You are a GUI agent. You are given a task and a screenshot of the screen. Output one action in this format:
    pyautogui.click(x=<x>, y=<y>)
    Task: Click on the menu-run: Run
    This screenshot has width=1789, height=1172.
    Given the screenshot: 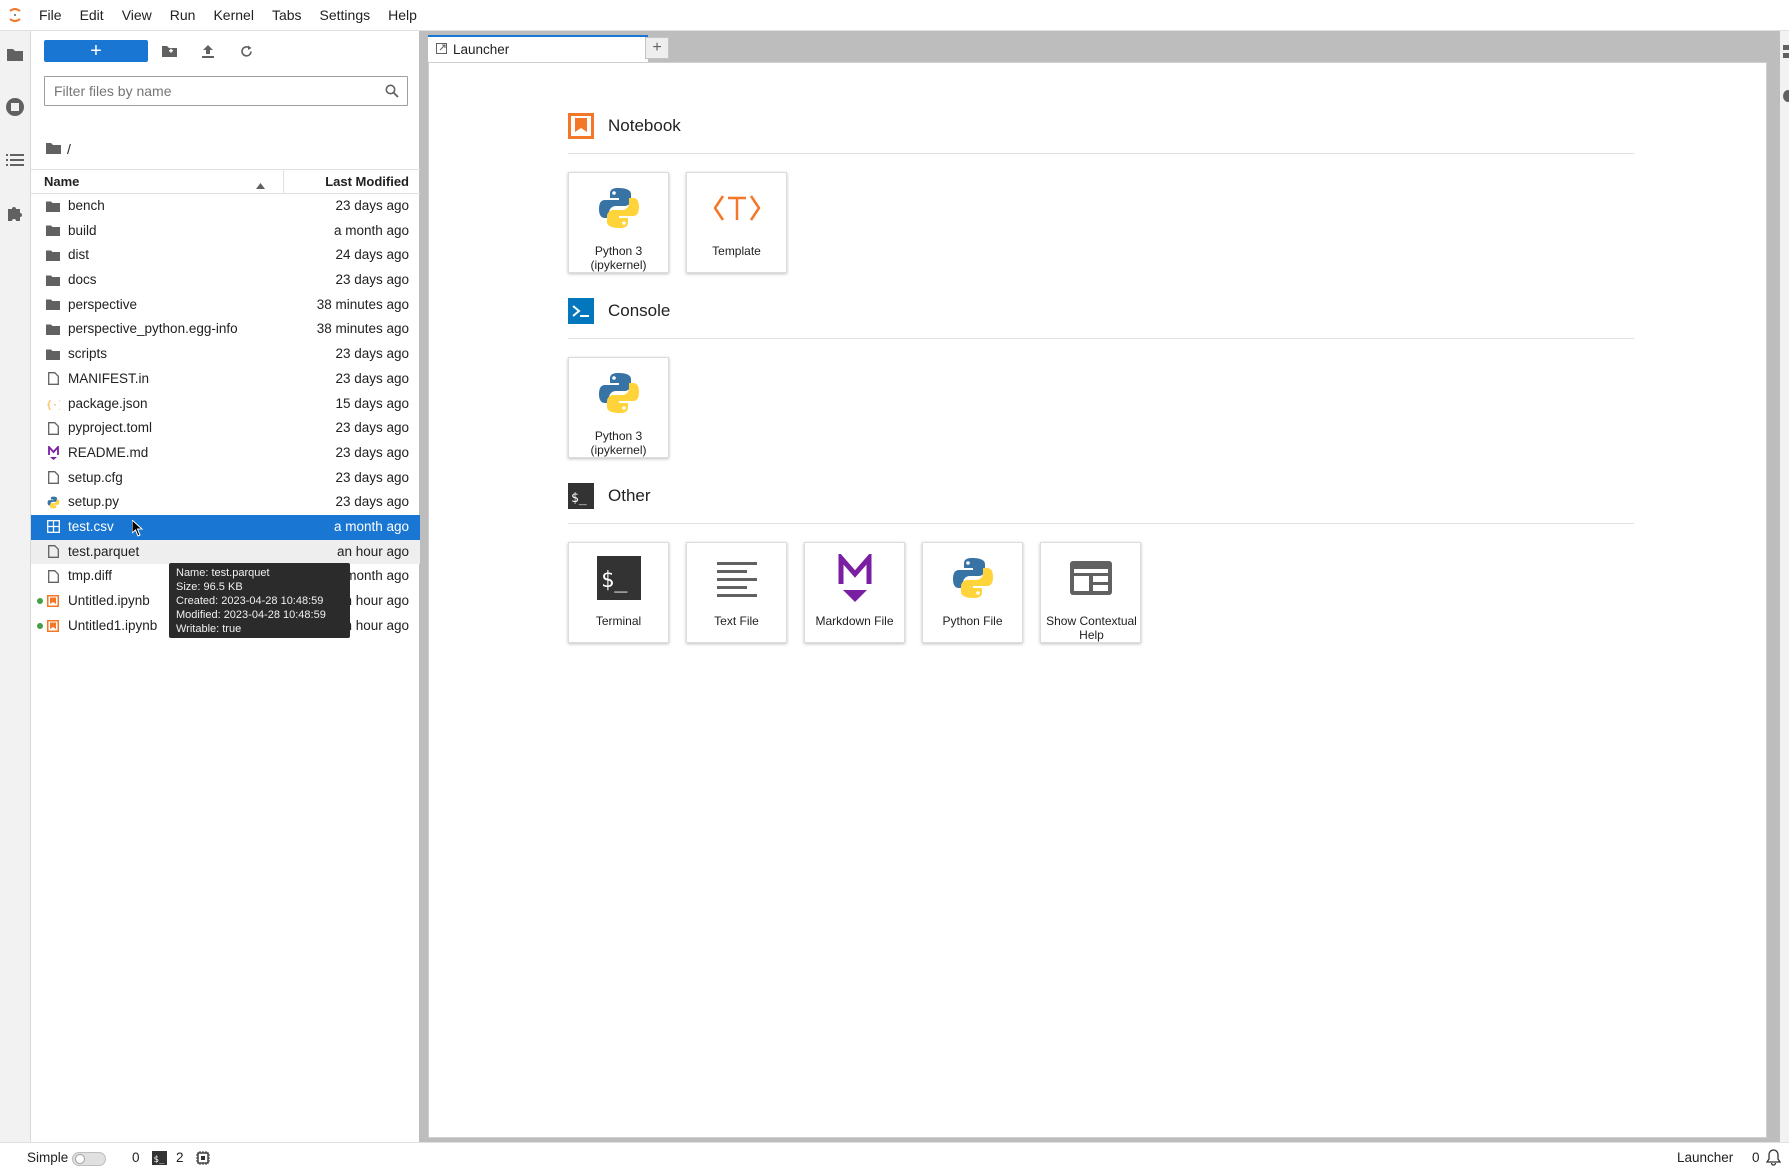 What is the action you would take?
    pyautogui.click(x=183, y=15)
    